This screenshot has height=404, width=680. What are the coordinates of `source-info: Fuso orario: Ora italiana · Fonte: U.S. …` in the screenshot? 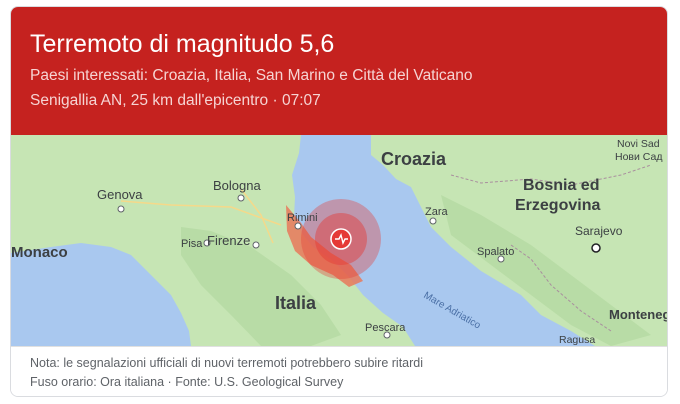 It's located at (187, 382).